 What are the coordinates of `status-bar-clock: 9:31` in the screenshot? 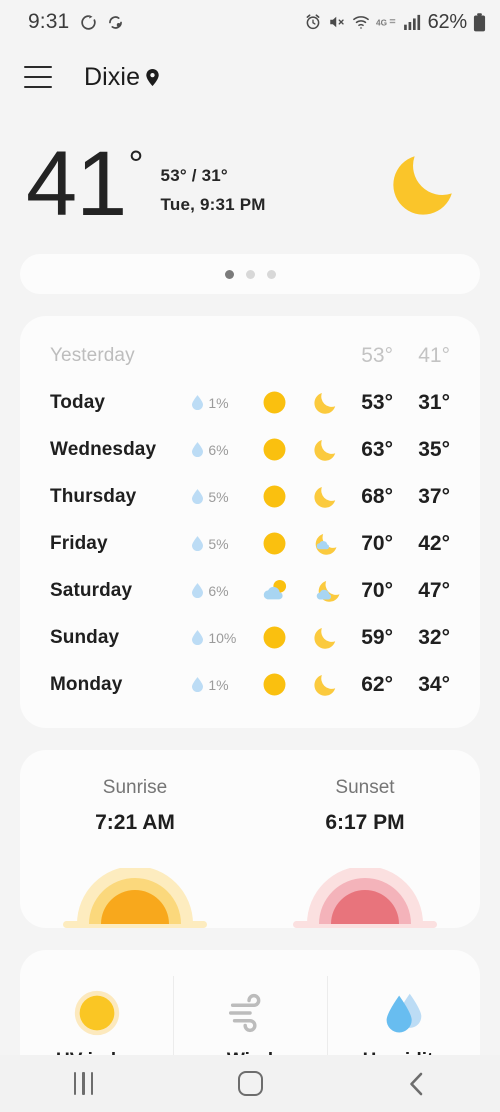 It's located at (49, 21).